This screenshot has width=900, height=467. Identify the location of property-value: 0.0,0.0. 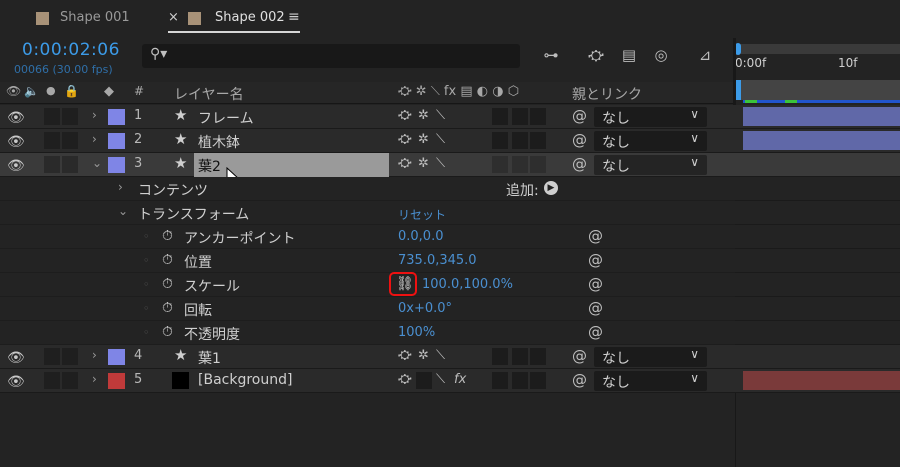
(420, 236).